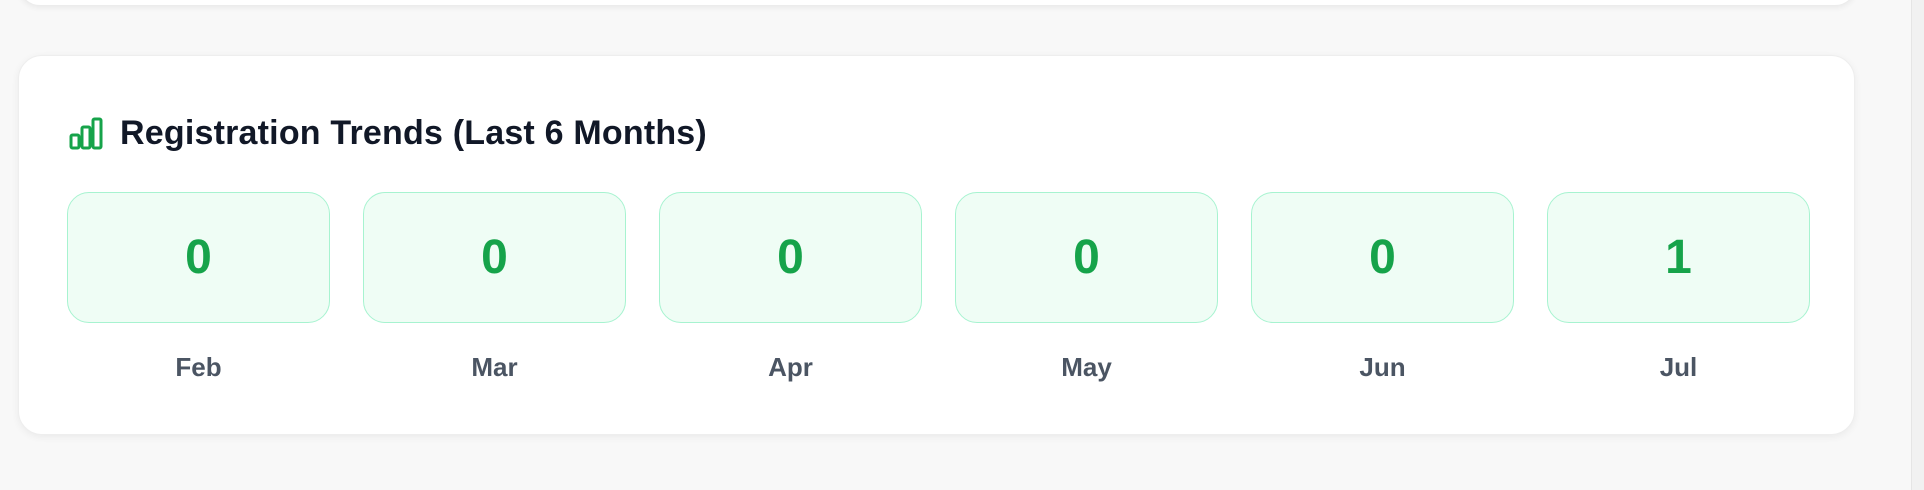  I want to click on month-stat-mar: 0 Mar, so click(494, 287).